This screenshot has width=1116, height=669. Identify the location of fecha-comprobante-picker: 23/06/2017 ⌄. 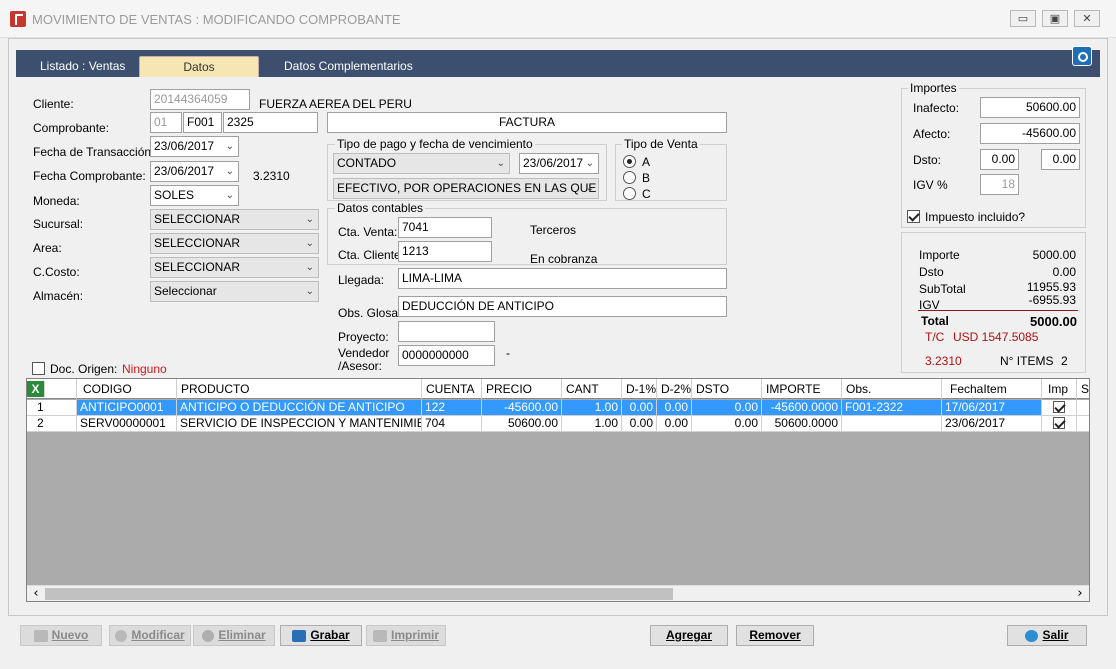
(194, 171).